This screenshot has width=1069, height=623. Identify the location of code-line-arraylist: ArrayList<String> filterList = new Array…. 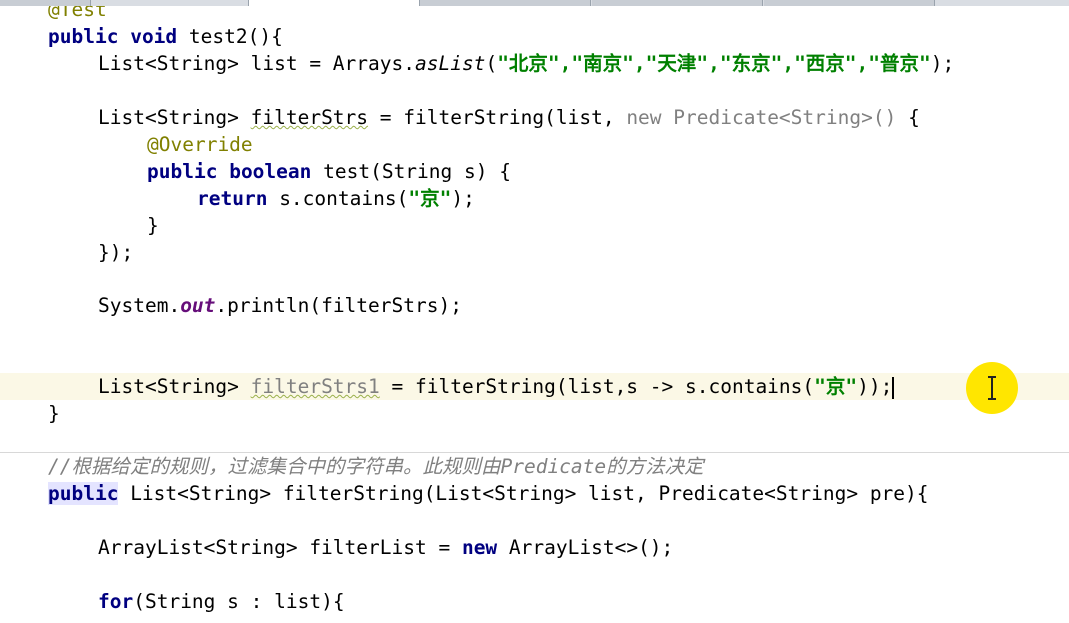
(534, 547).